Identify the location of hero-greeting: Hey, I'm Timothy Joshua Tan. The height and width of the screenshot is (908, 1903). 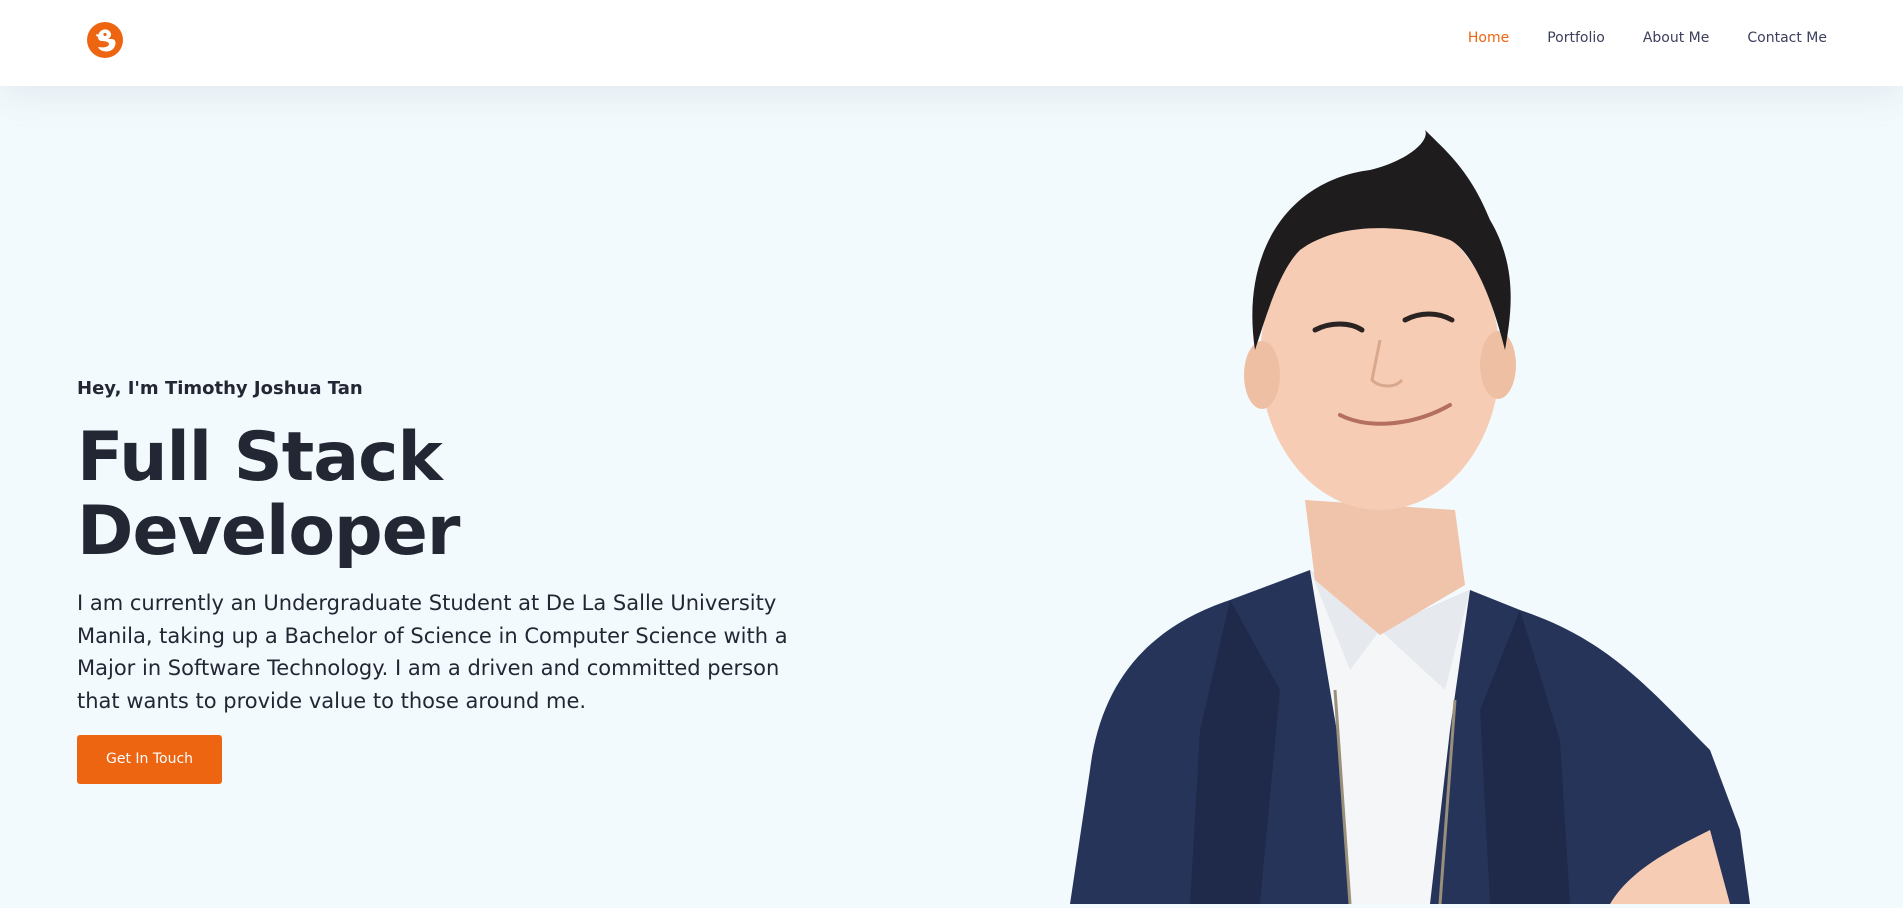
(220, 388).